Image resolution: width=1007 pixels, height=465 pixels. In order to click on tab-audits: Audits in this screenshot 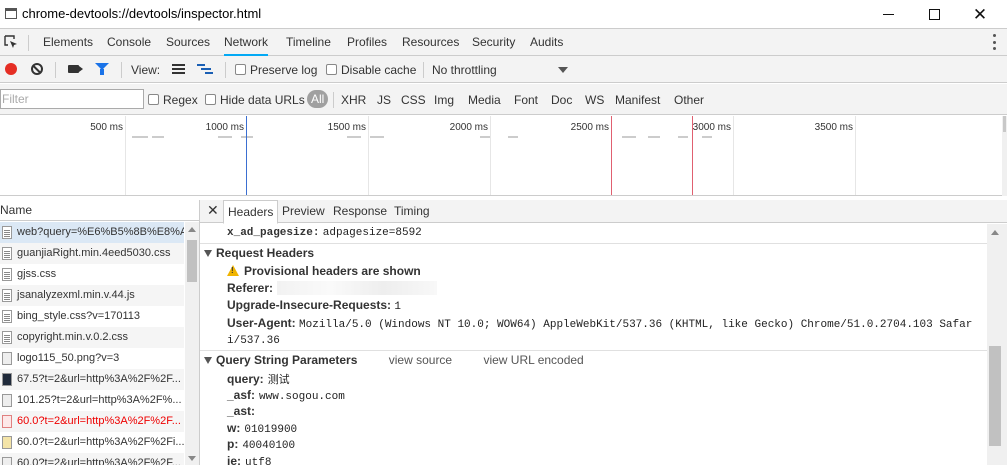, I will do `click(546, 42)`.